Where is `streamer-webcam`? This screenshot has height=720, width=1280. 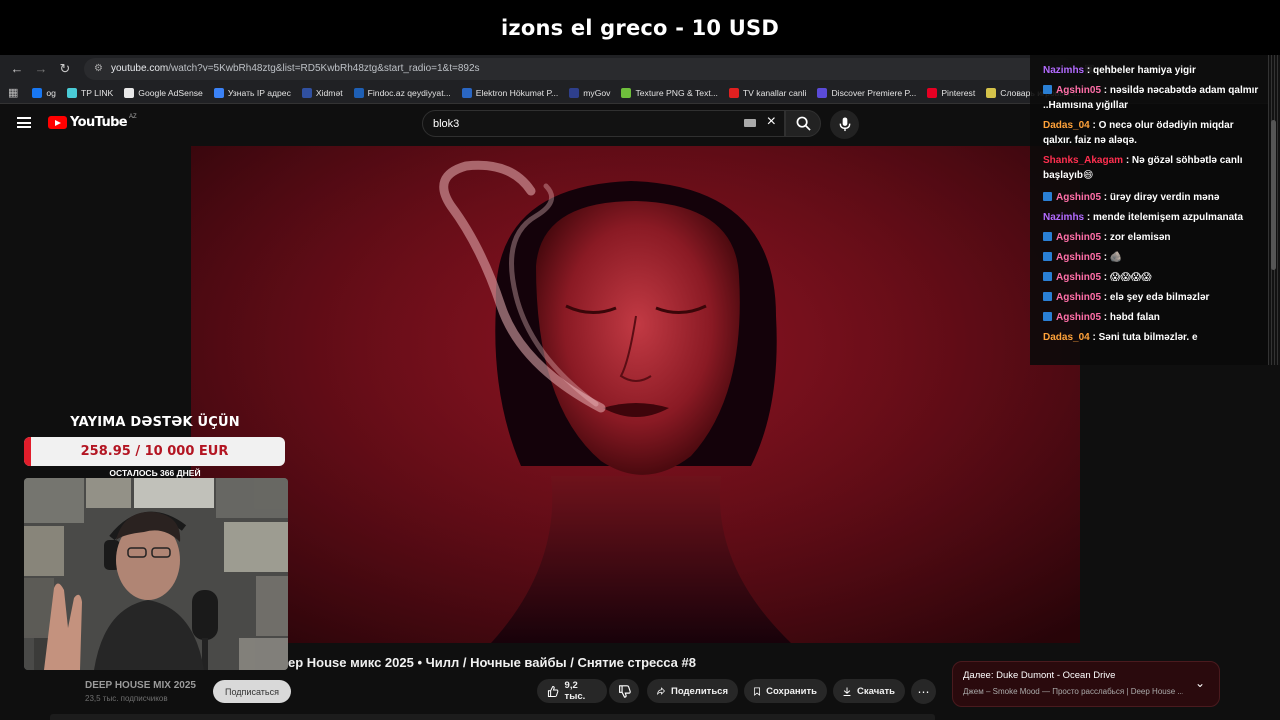 streamer-webcam is located at coordinates (156, 574).